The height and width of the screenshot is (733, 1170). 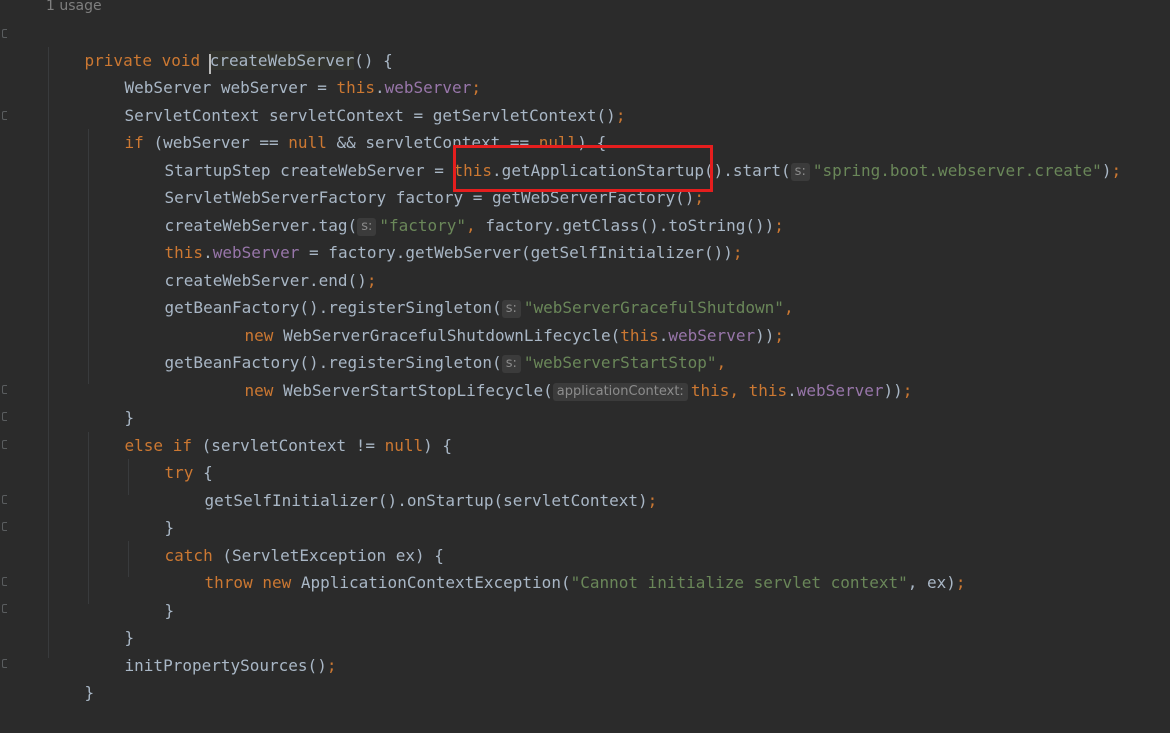 What do you see at coordinates (12, 350) in the screenshot?
I see `editor-gutter` at bounding box center [12, 350].